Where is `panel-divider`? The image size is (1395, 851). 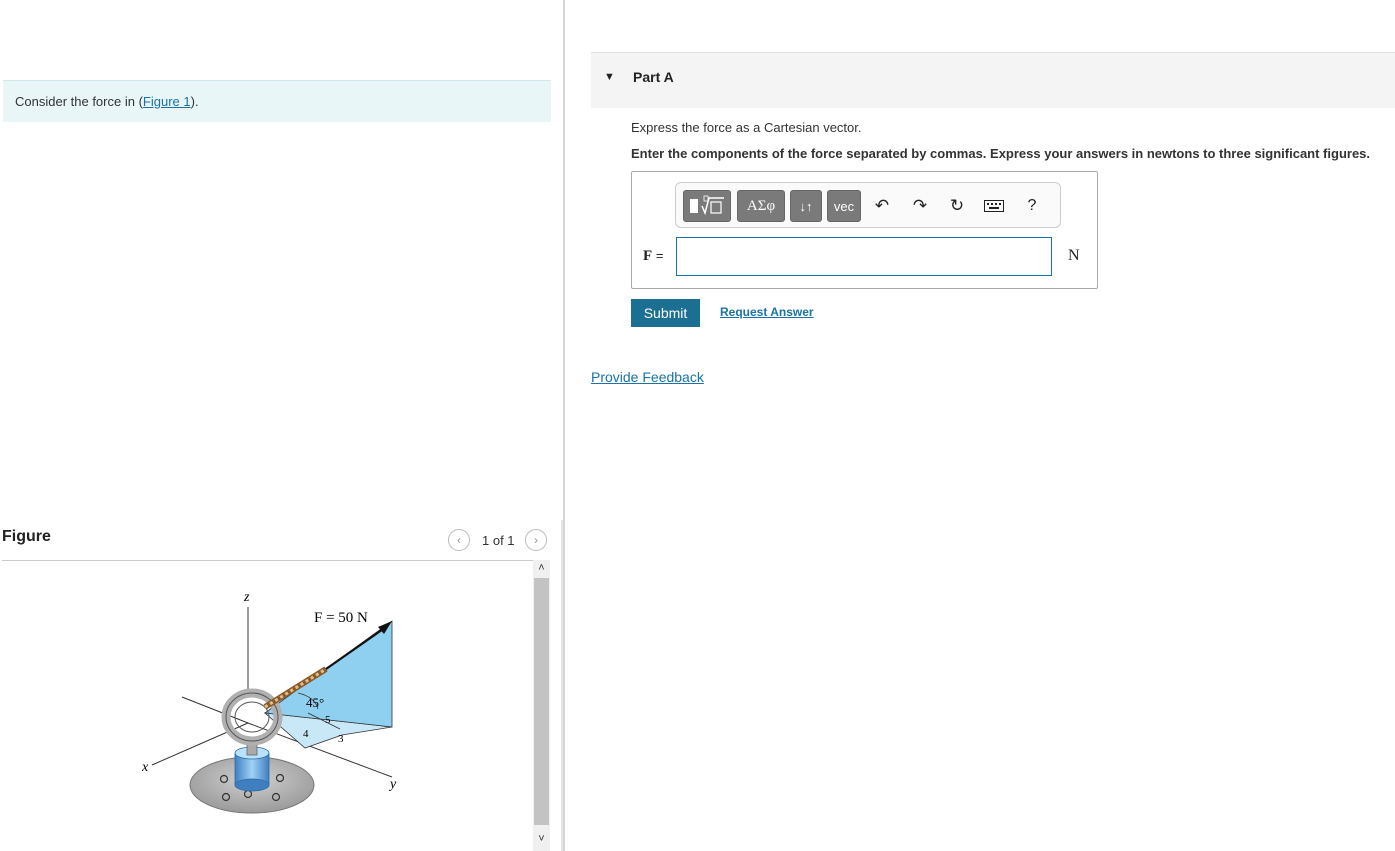 panel-divider is located at coordinates (564, 425).